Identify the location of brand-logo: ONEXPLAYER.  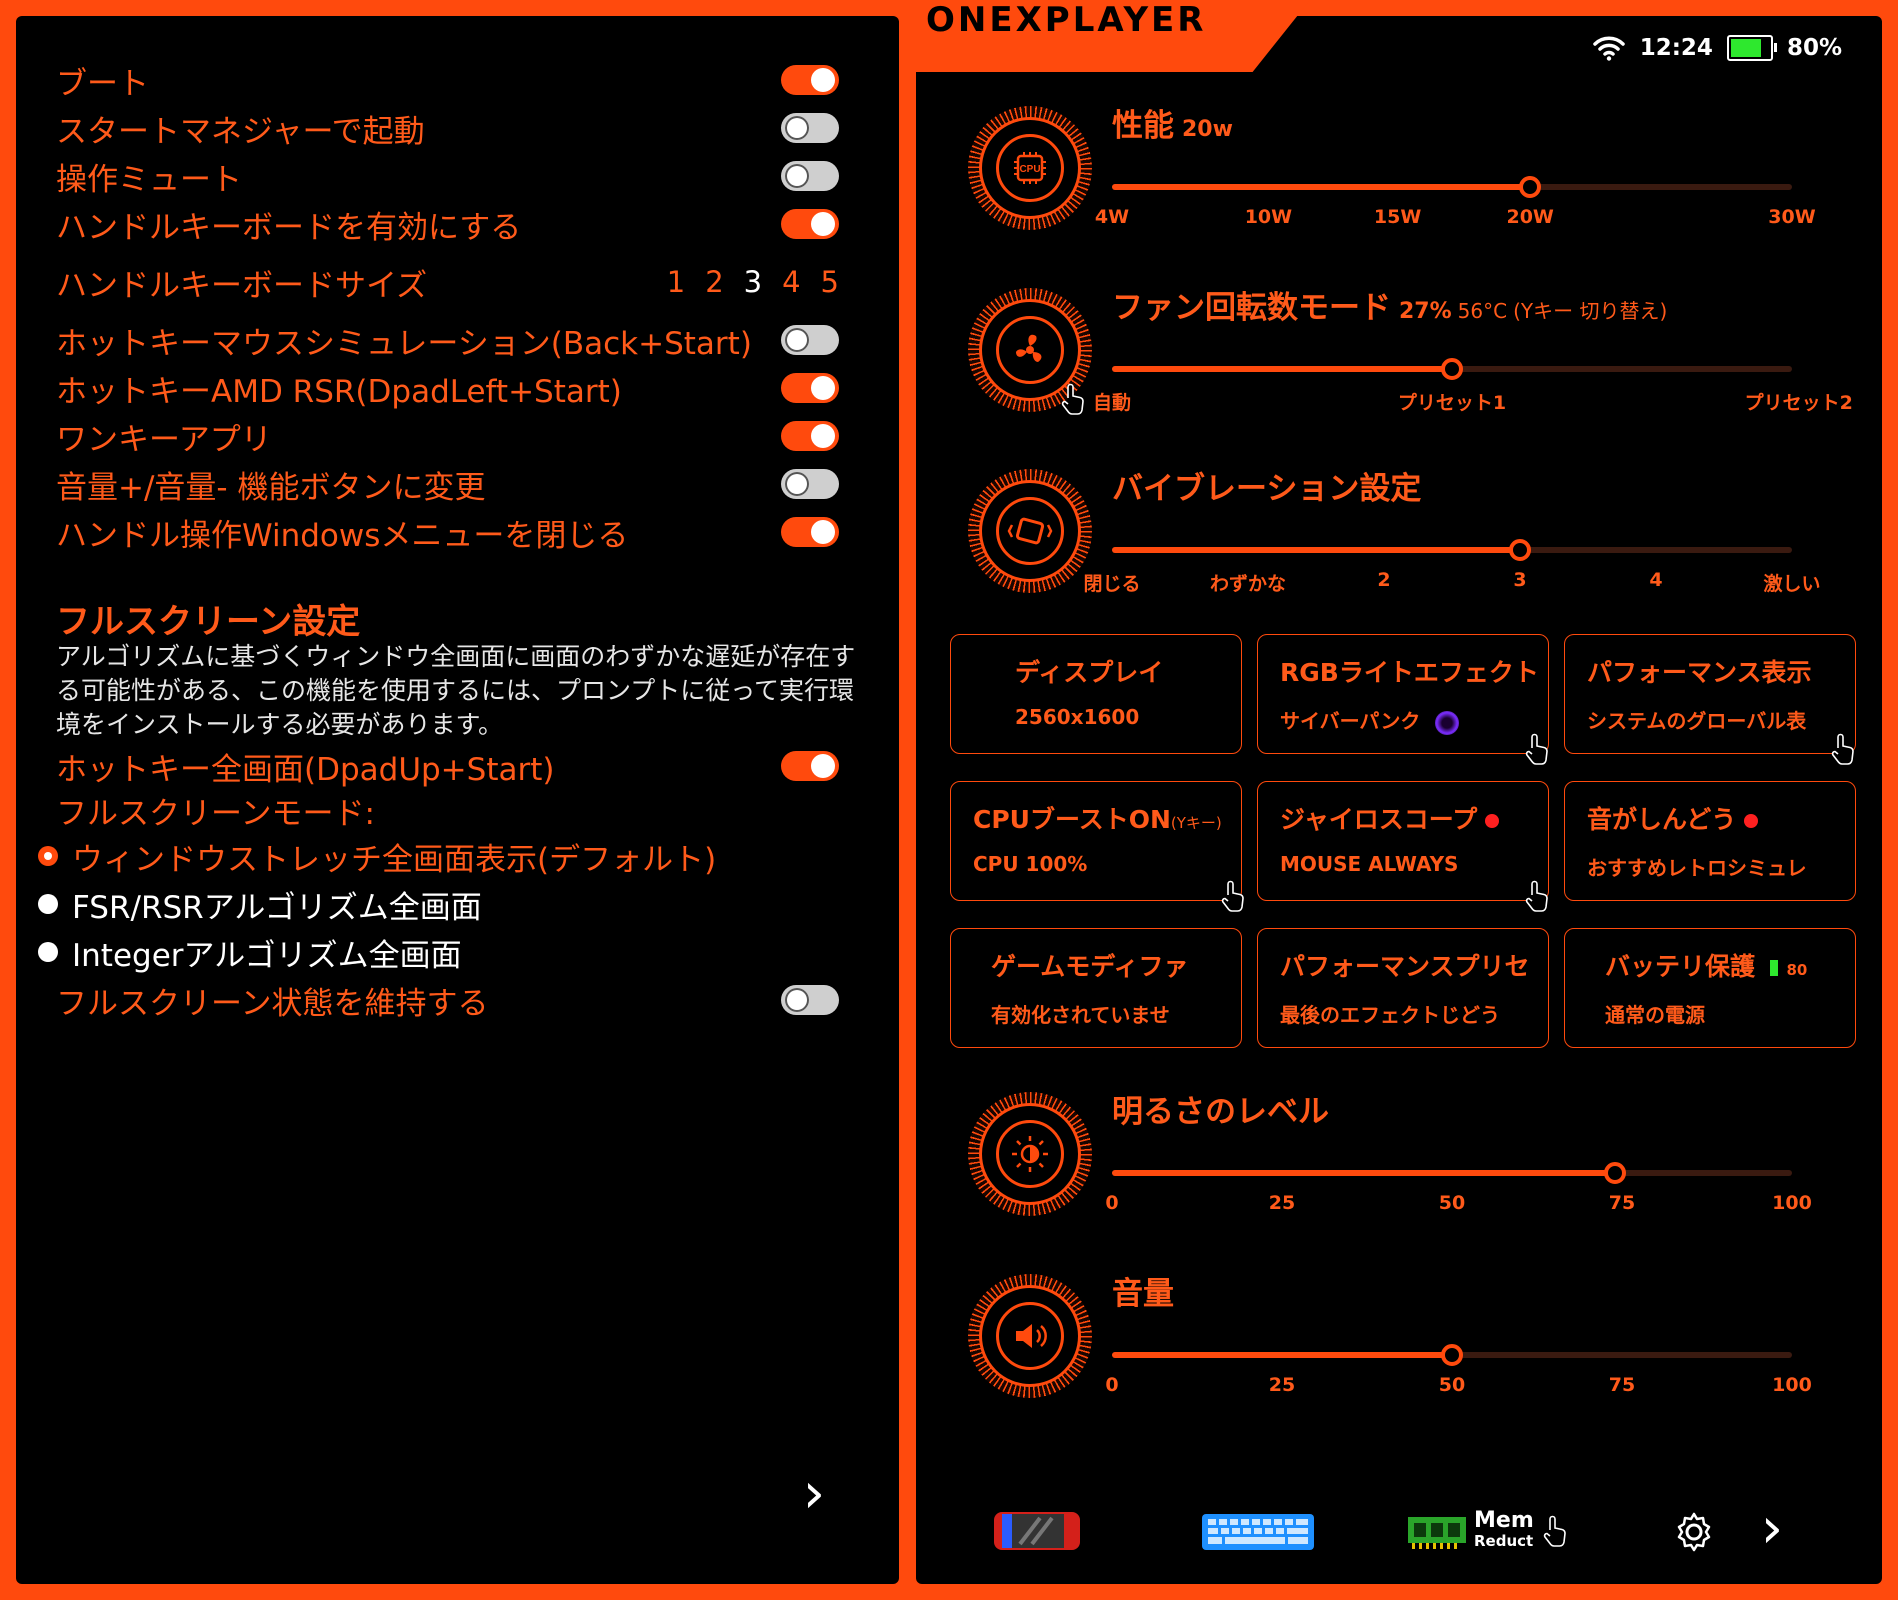
(1066, 20).